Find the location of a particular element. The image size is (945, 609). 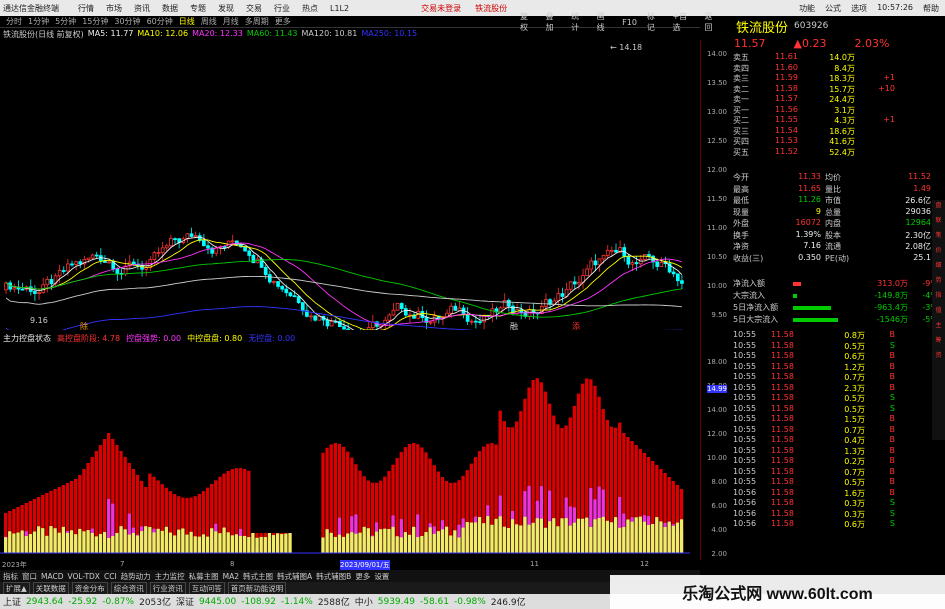

menu-item: 专题 is located at coordinates (198, 8).